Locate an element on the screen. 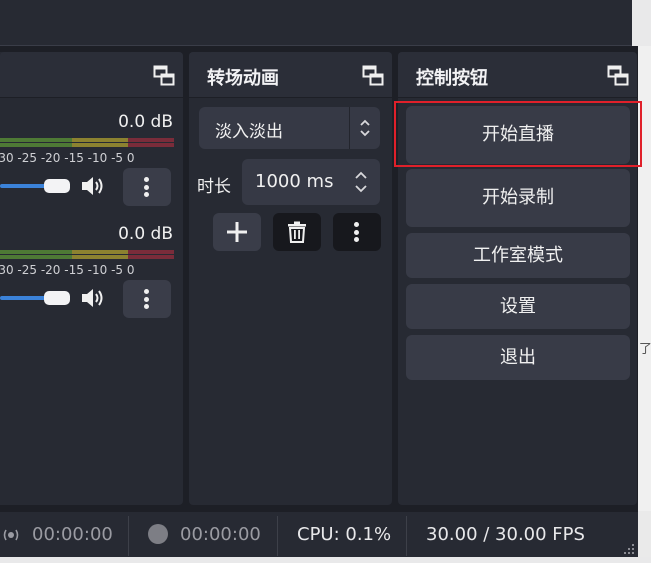 This screenshot has width=651, height=563. studio-mode-button: 工作室模式 is located at coordinates (518, 255).